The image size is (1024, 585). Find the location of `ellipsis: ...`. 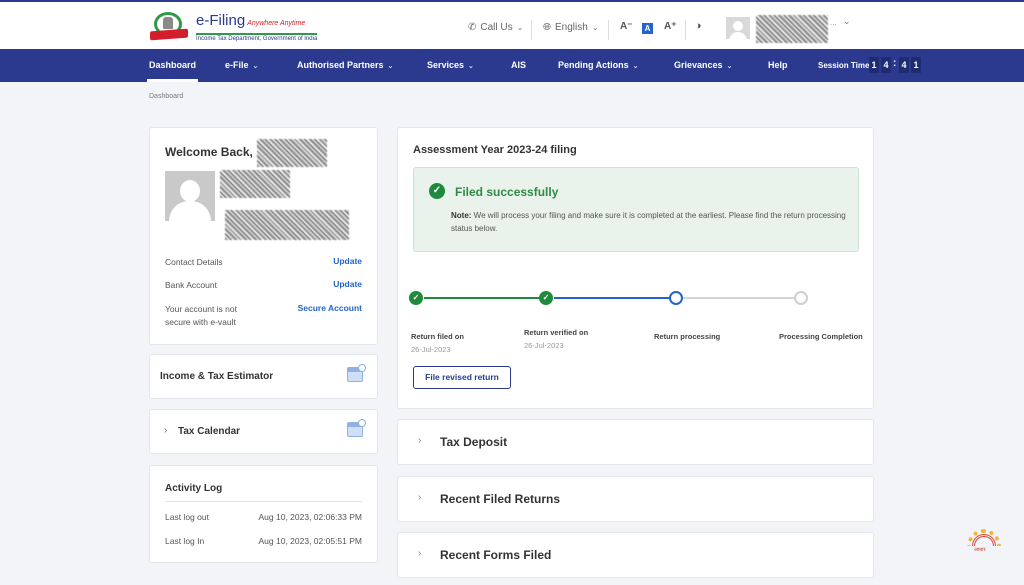

ellipsis: ... is located at coordinates (833, 22).